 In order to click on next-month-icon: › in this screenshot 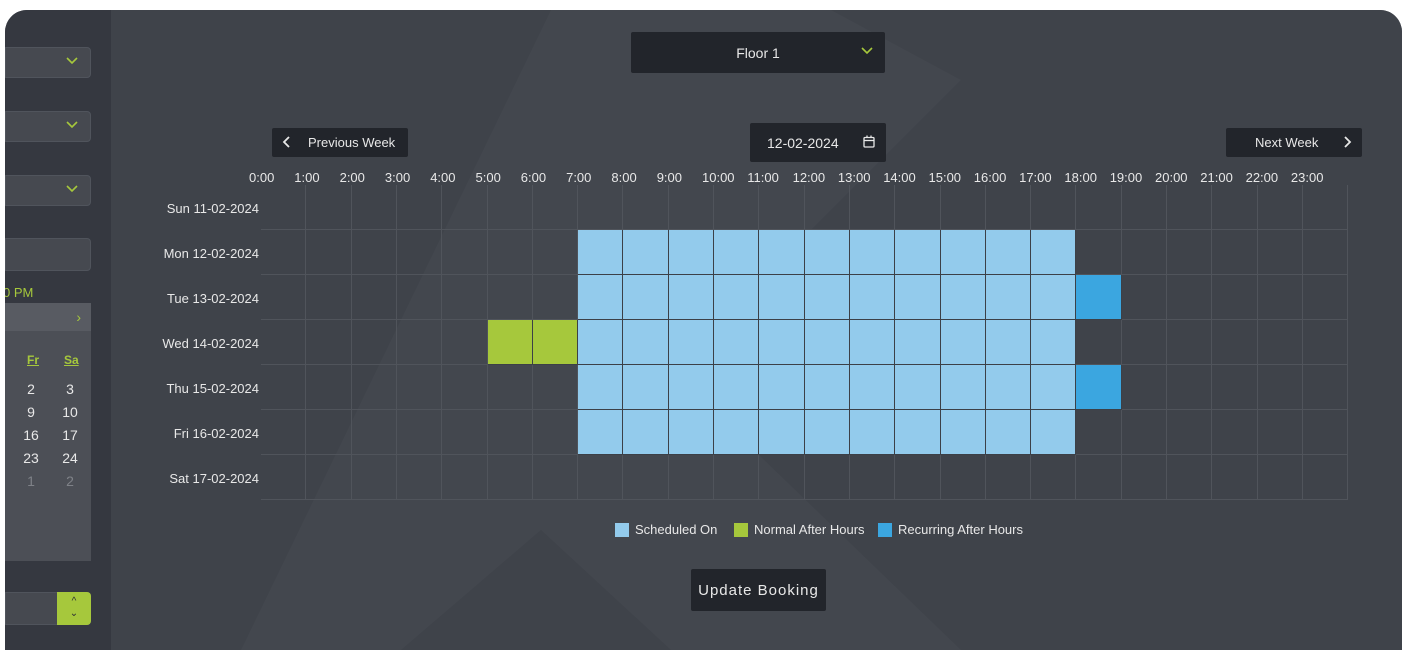, I will do `click(78, 317)`.